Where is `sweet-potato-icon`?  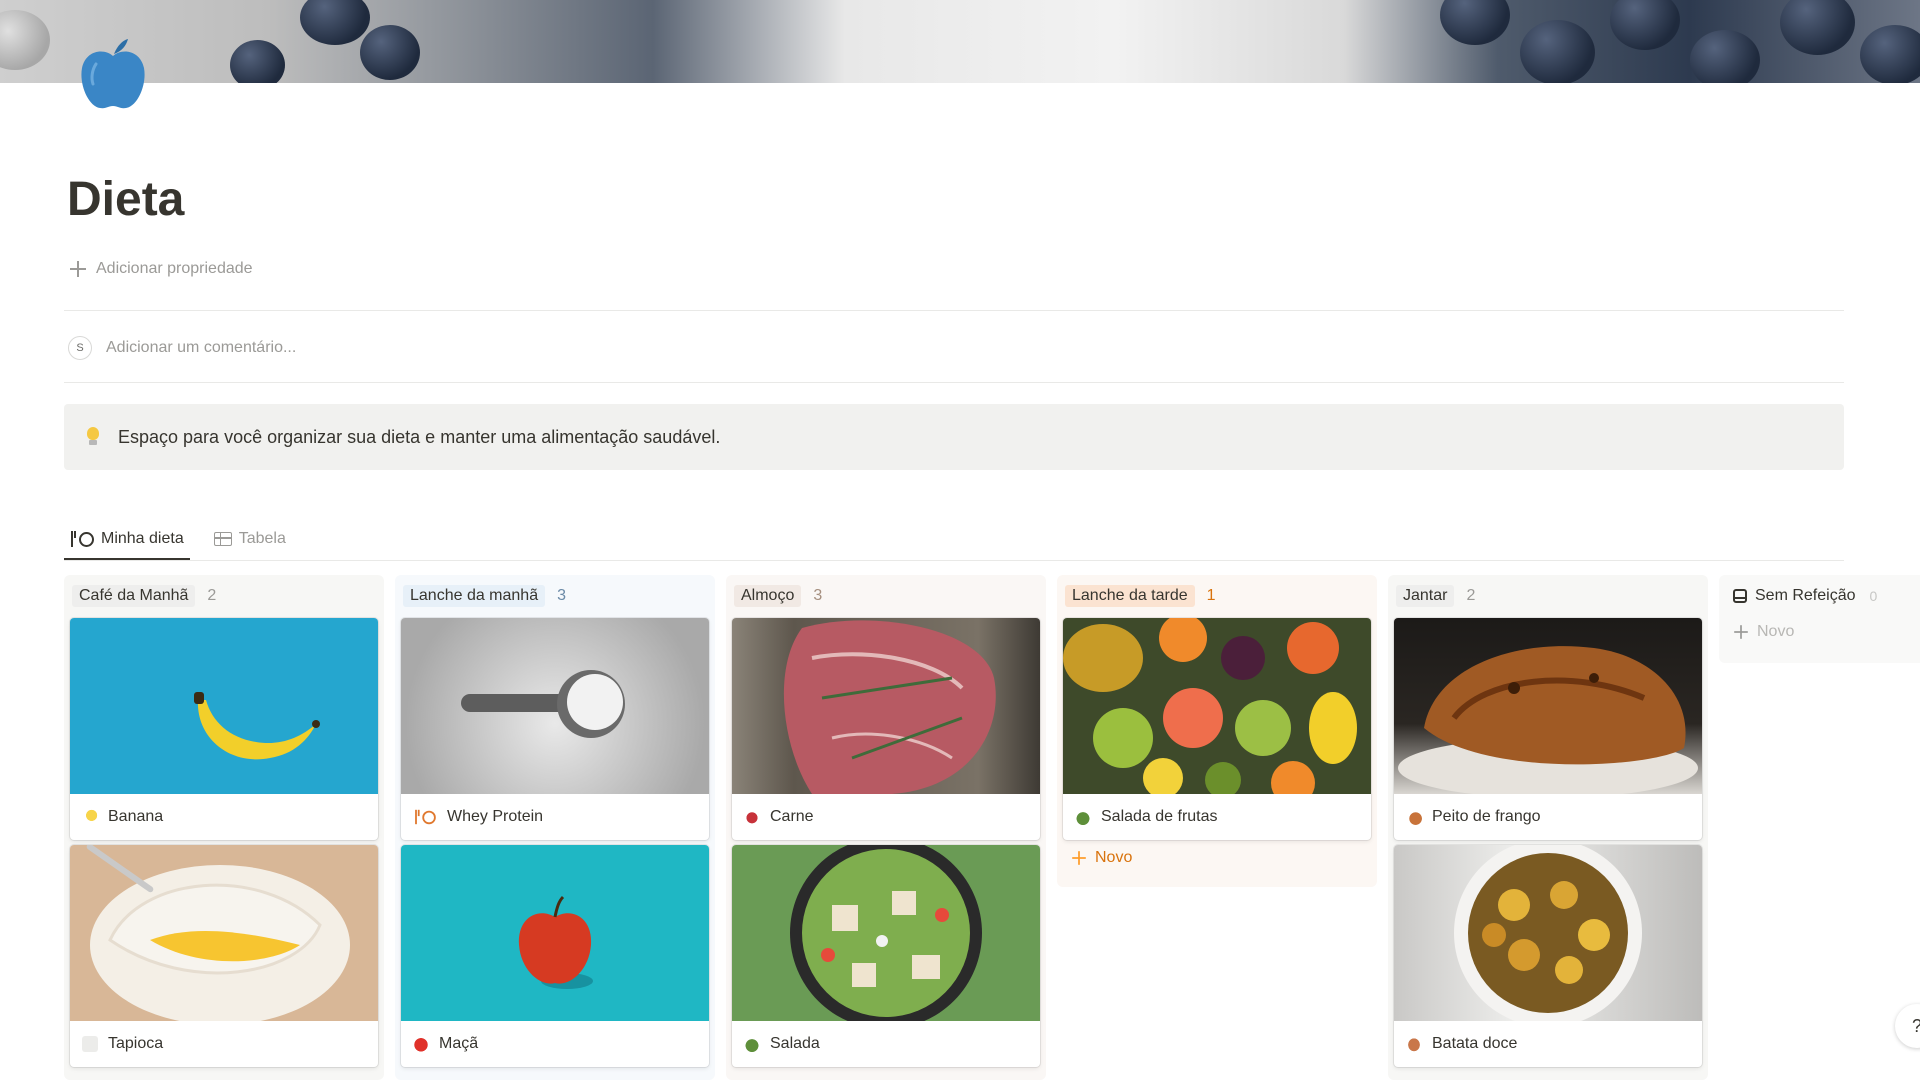
sweet-potato-icon is located at coordinates (1414, 1044).